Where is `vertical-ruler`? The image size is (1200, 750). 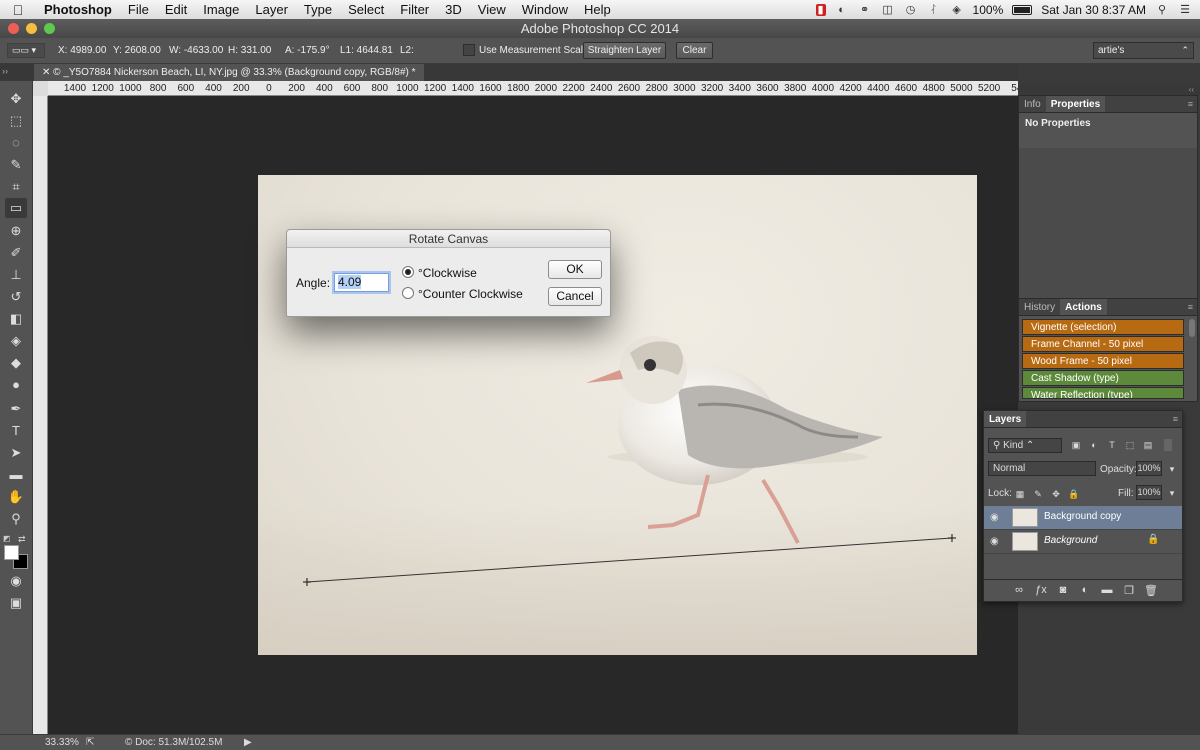
vertical-ruler is located at coordinates (40, 415).